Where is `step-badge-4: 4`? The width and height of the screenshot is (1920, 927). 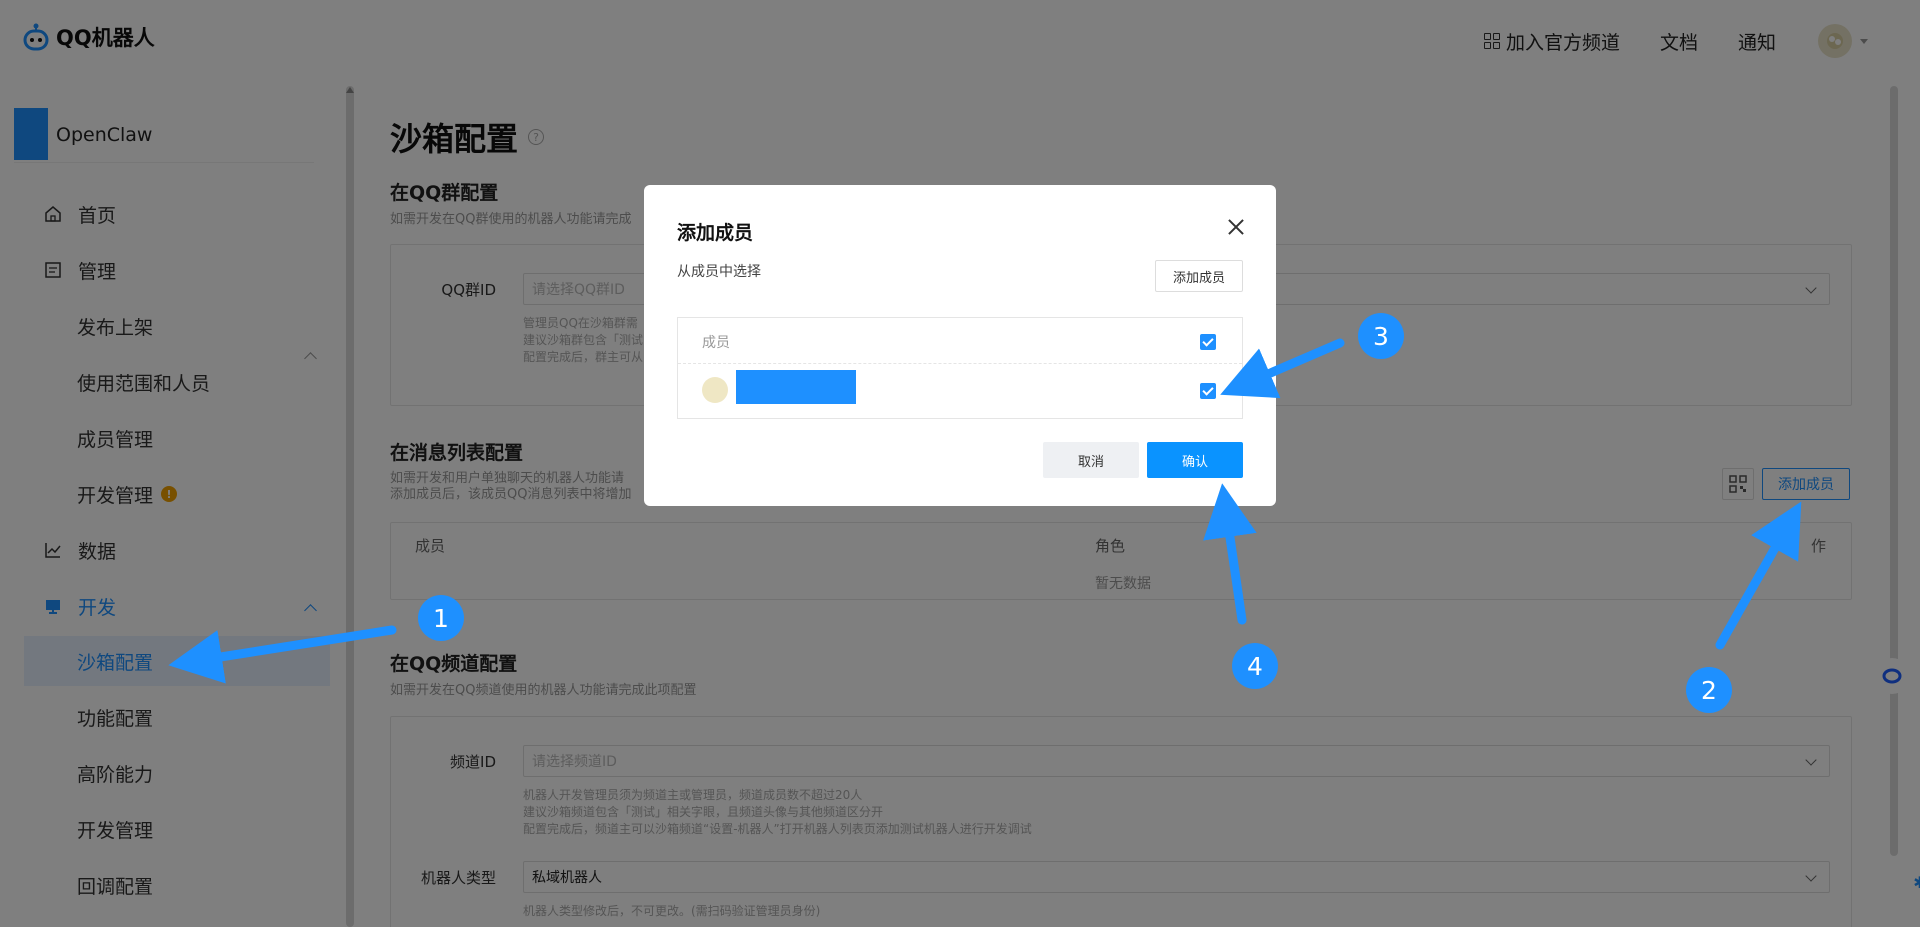
step-badge-4: 4 is located at coordinates (1255, 666).